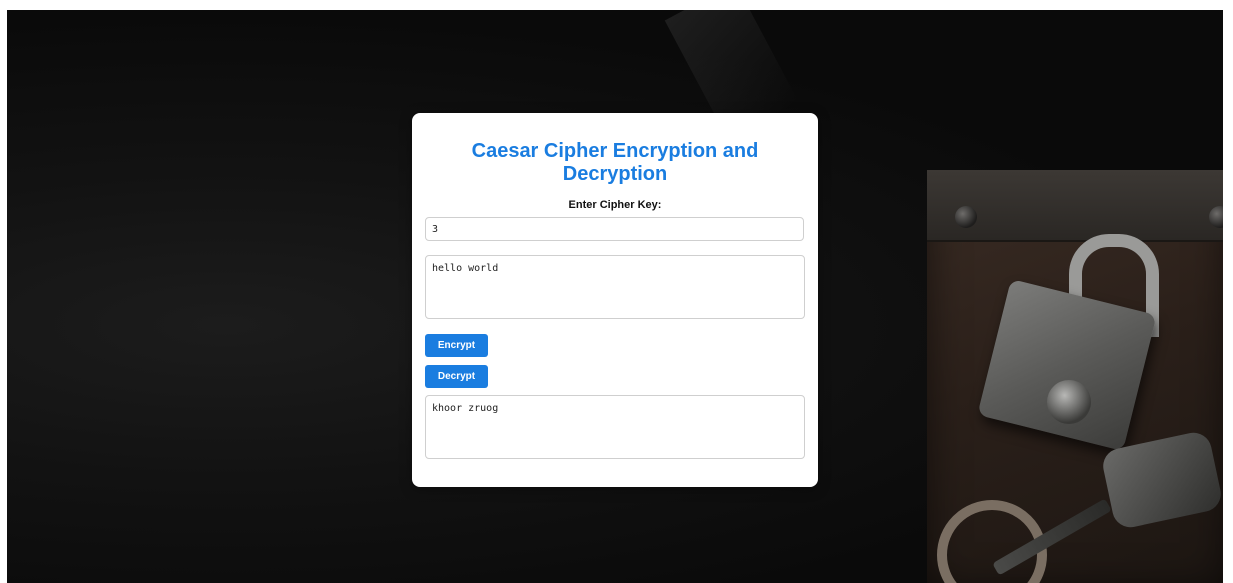 The width and height of the screenshot is (1233, 583). Describe the element at coordinates (614, 229) in the screenshot. I see `cipher-key-input` at that location.